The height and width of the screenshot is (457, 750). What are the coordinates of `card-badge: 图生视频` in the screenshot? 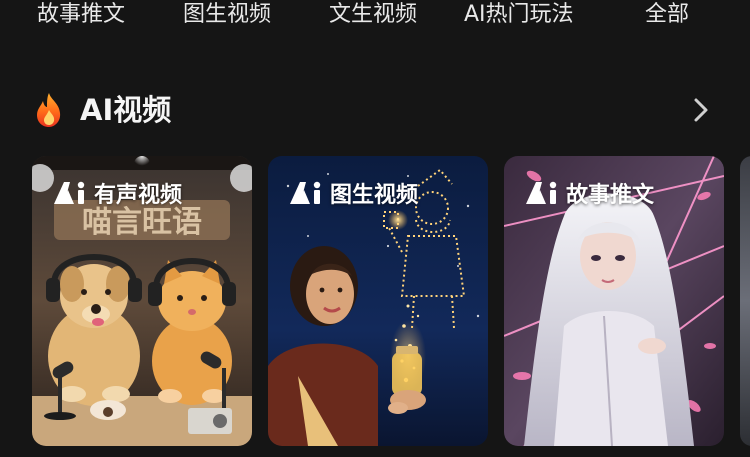 It's located at (353, 193).